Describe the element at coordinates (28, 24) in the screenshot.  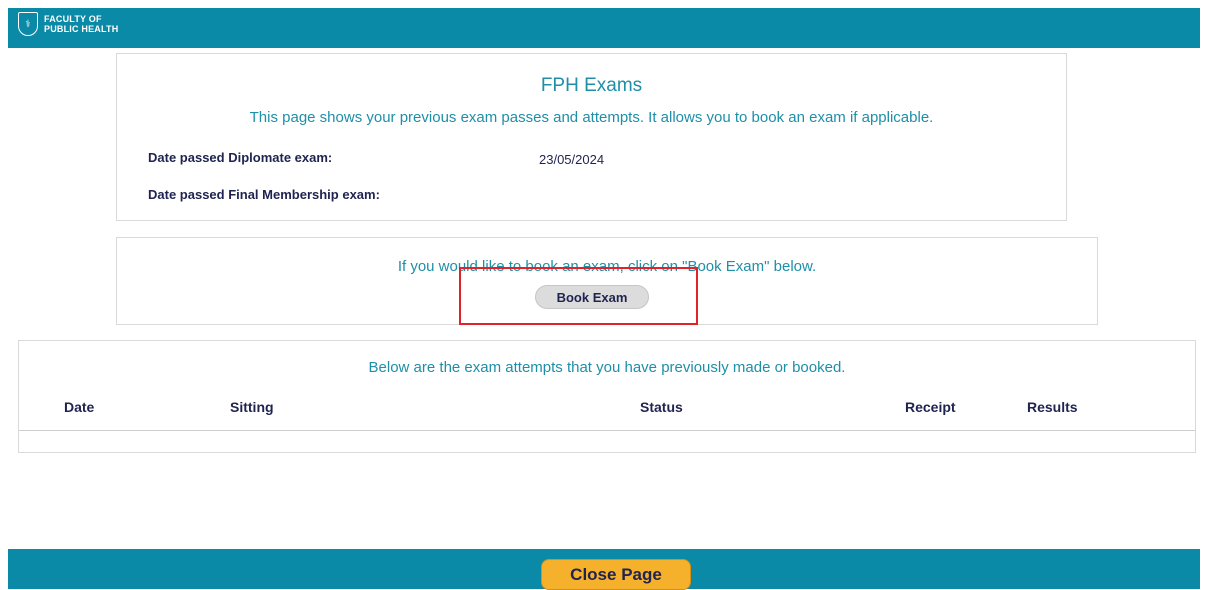
I see `shield-crest-icon: ⚕` at that location.